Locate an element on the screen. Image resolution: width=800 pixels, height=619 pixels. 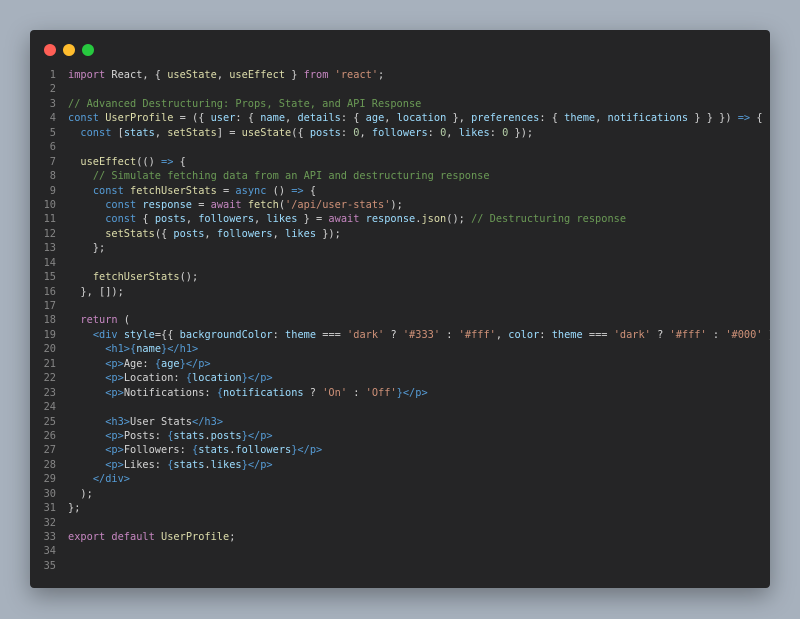
code-token: backgroundColor is located at coordinates (226, 334).